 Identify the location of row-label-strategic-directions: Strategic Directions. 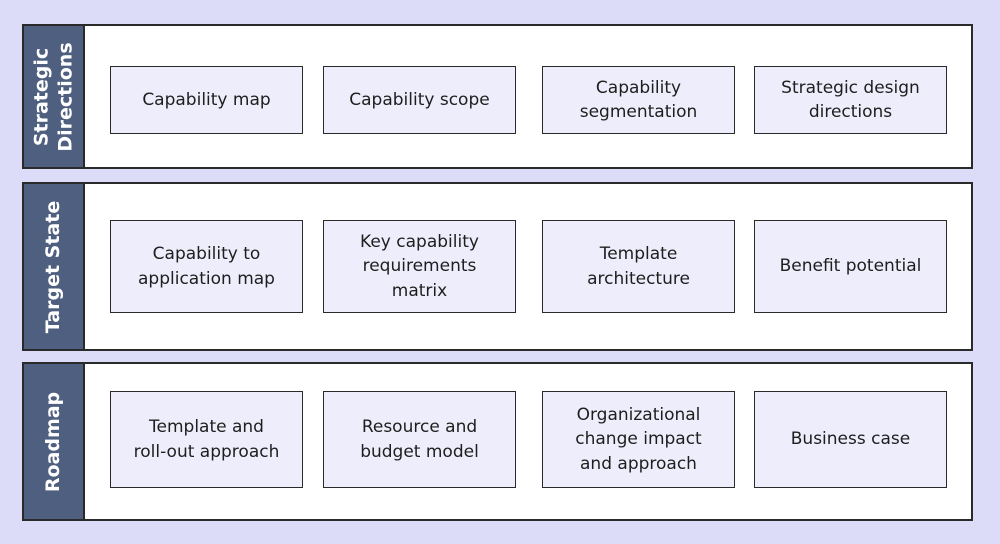
(54, 96).